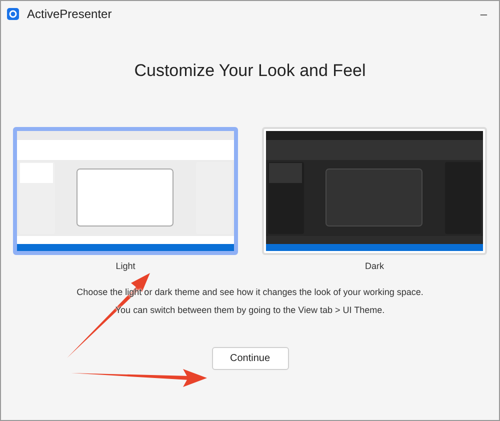 Image resolution: width=500 pixels, height=421 pixels. What do you see at coordinates (483, 14) in the screenshot?
I see `minimize-button: –` at bounding box center [483, 14].